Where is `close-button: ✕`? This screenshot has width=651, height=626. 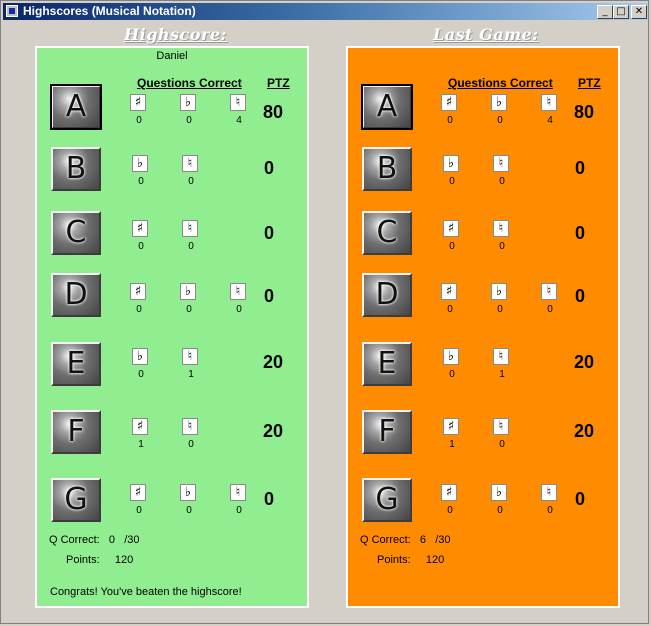 close-button: ✕ is located at coordinates (639, 12).